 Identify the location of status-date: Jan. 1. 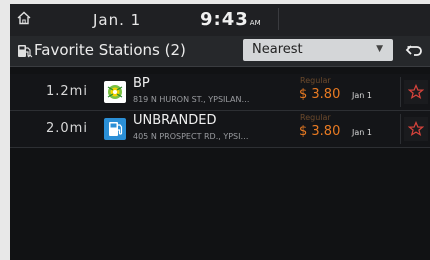
(117, 20).